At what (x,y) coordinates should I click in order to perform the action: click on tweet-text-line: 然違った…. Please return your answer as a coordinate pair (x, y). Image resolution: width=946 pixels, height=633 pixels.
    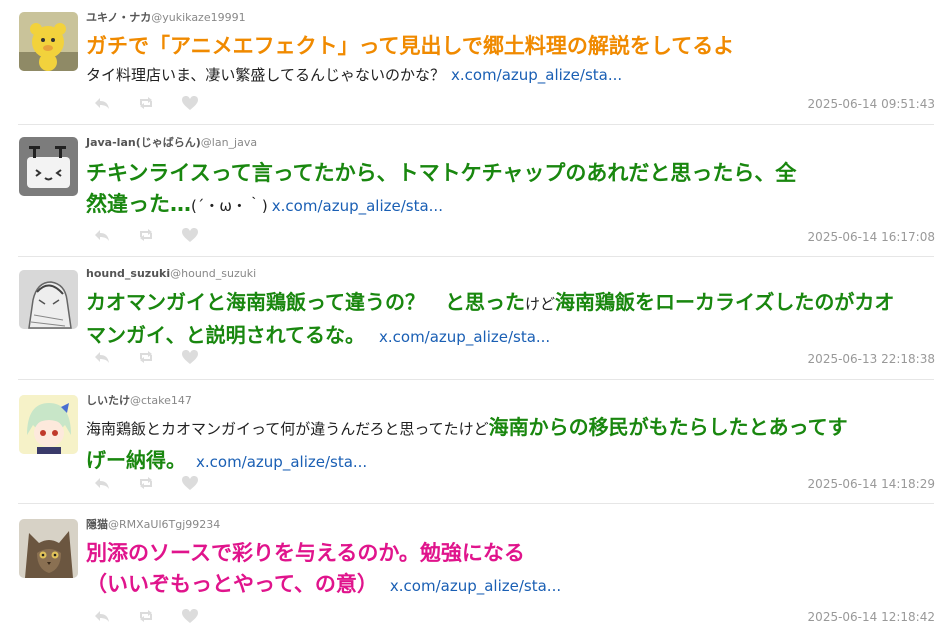
    Looking at the image, I should click on (138, 204).